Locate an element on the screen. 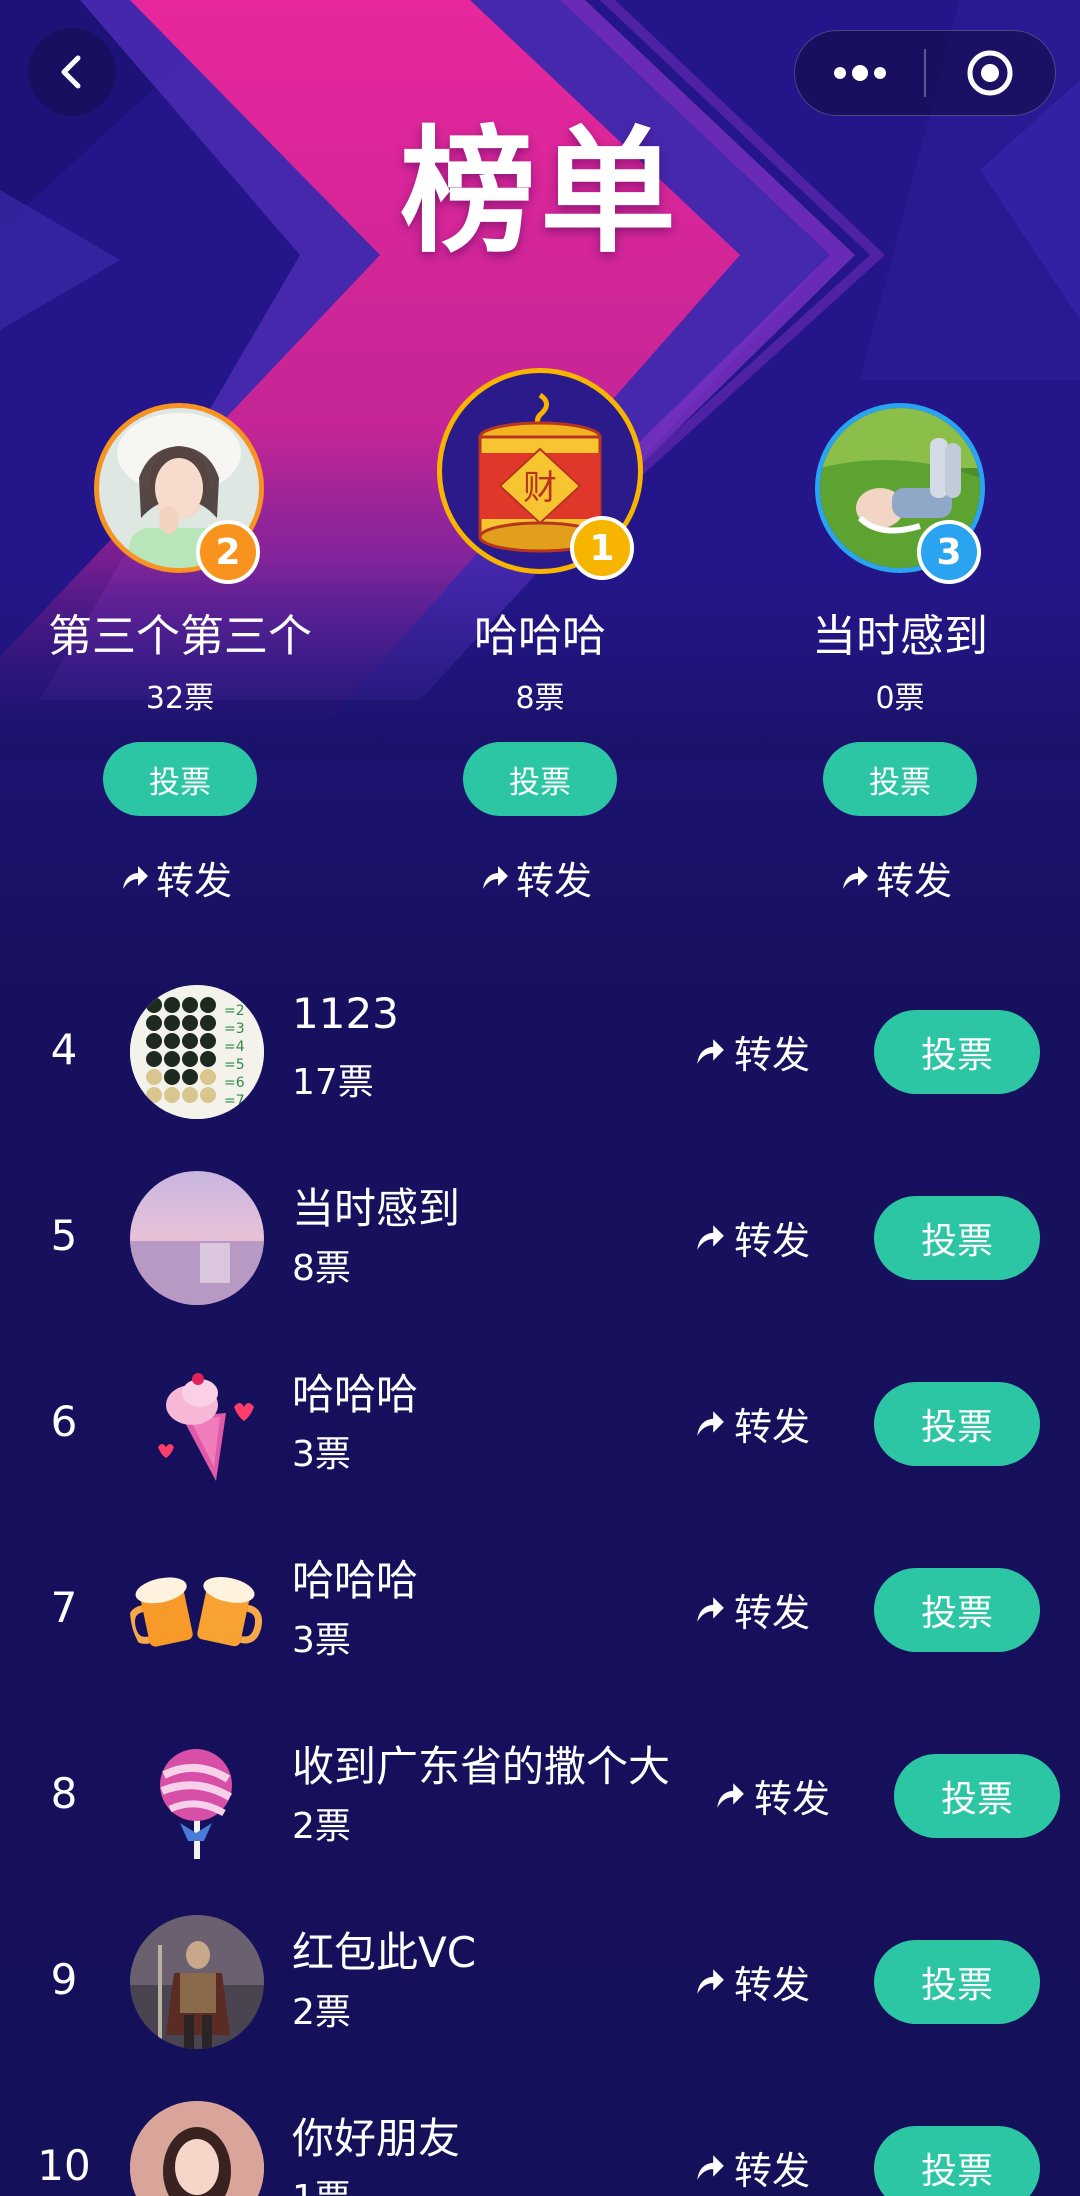 This screenshot has width=1080, height=2196. girl-portrait-photo is located at coordinates (197, 2148).